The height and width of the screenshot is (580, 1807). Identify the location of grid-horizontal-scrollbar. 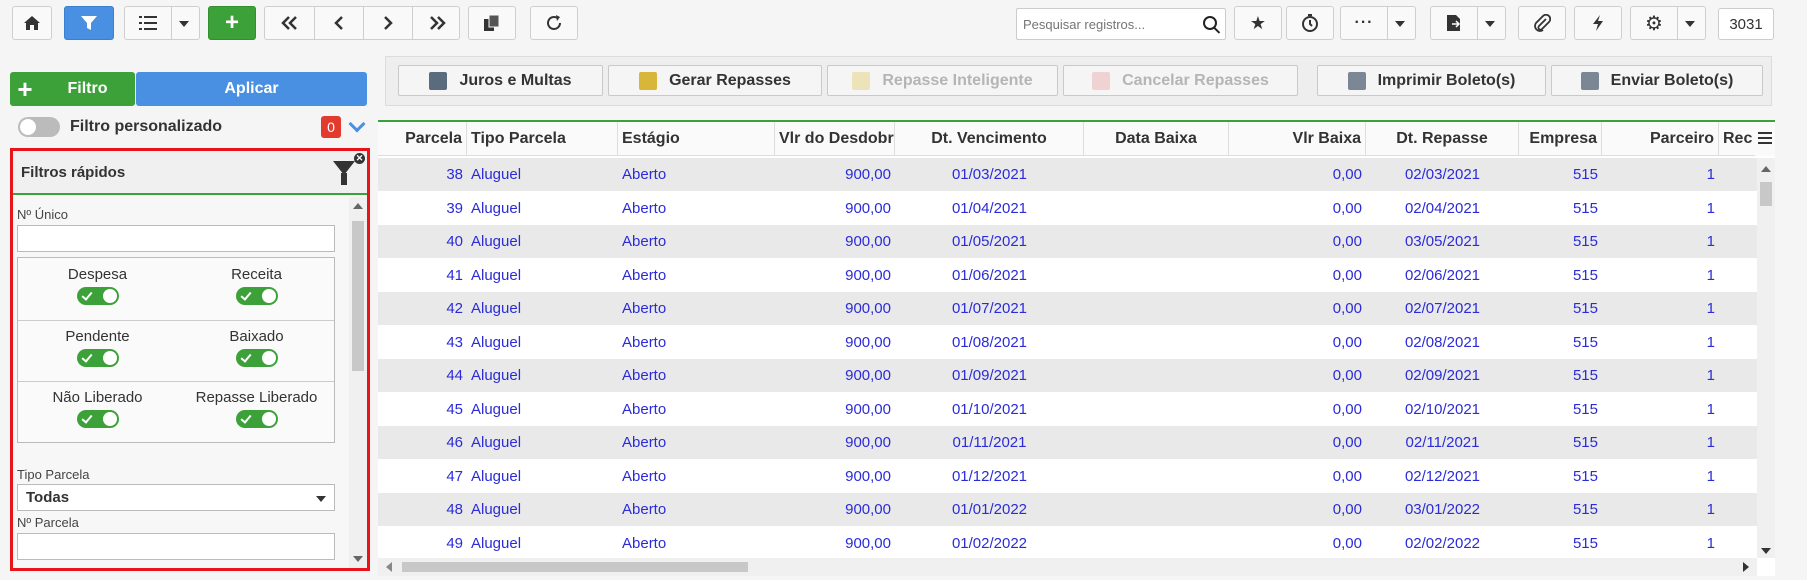
(1067, 567).